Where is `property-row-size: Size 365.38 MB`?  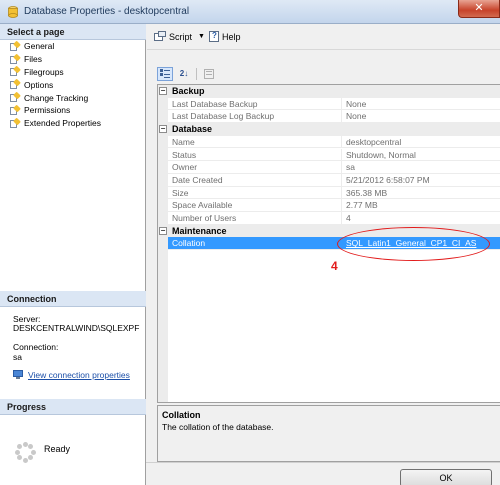 property-row-size: Size 365.38 MB is located at coordinates (329, 193).